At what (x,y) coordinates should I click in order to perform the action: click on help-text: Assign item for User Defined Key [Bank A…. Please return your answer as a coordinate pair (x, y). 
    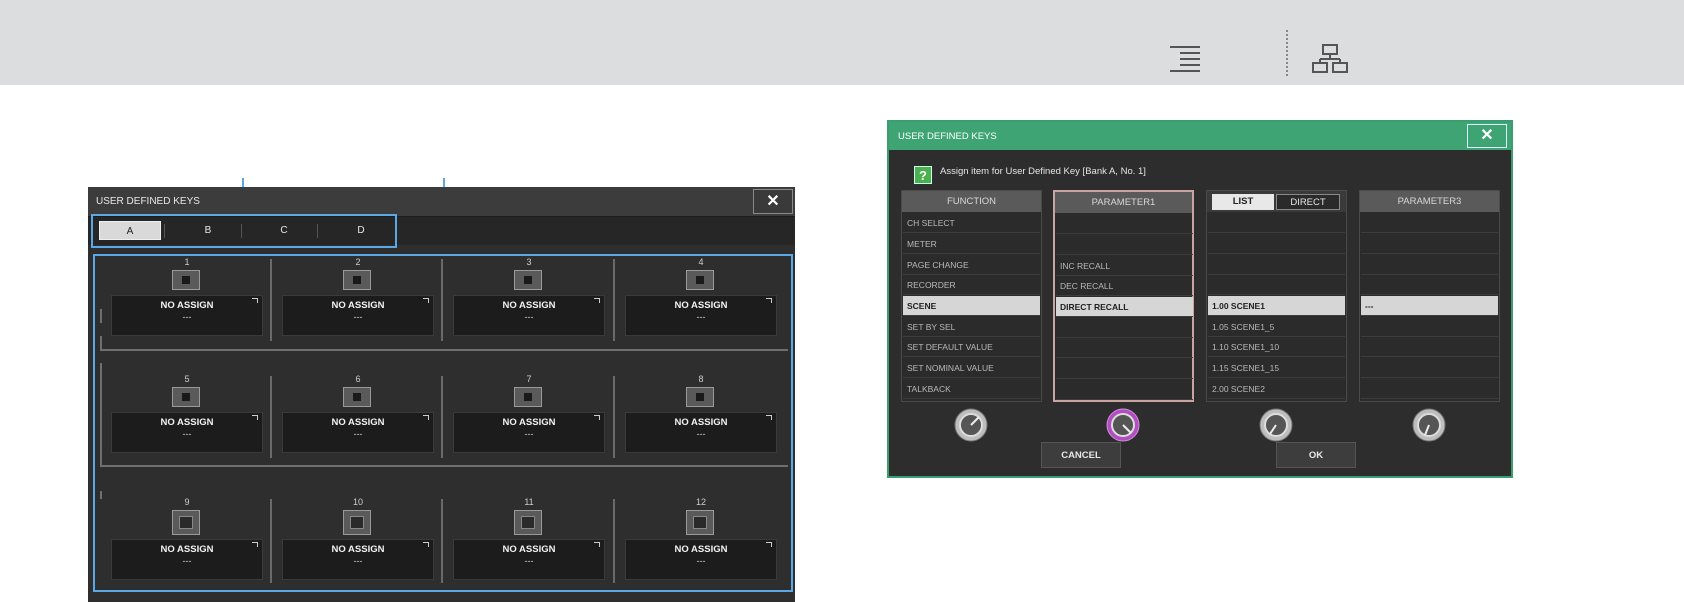
    Looking at the image, I should click on (1043, 171).